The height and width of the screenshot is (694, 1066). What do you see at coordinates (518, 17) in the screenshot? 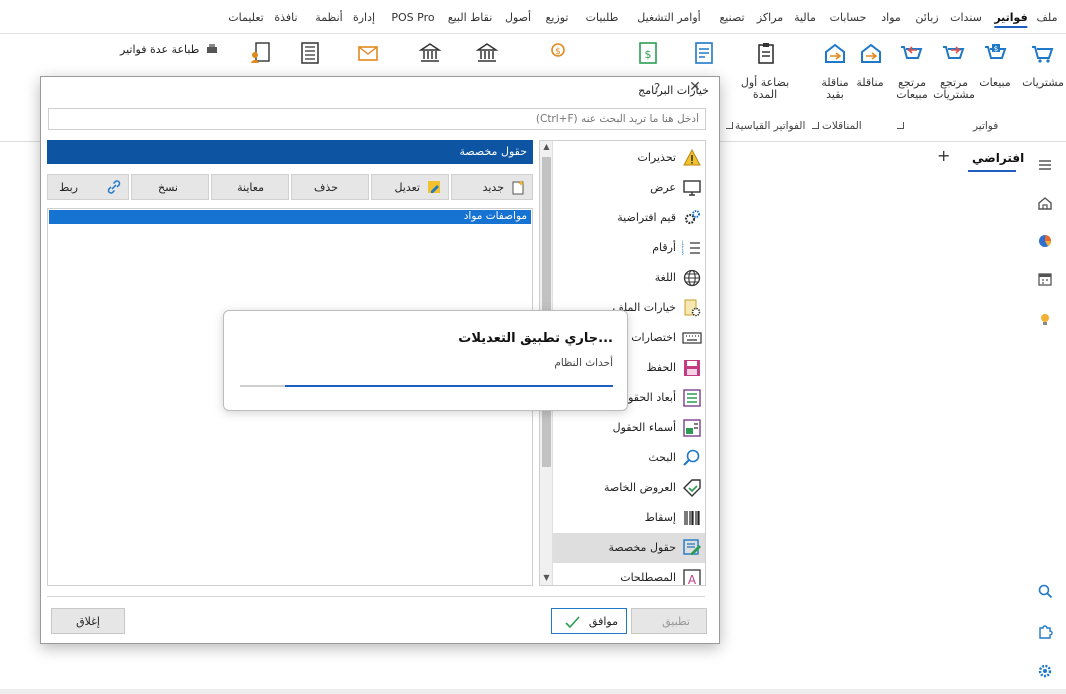
I see `menu-assets: أصول` at bounding box center [518, 17].